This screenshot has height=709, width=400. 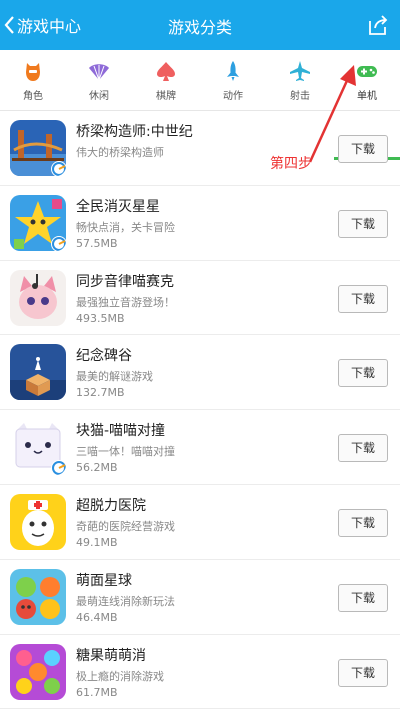 I want to click on cute-planet-icon, so click(x=38, y=596).